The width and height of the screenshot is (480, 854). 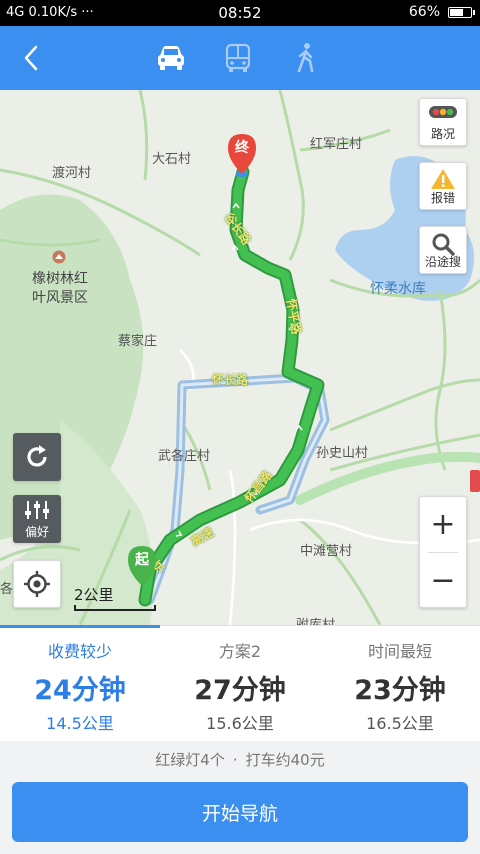 I want to click on car-icon, so click(x=171, y=58).